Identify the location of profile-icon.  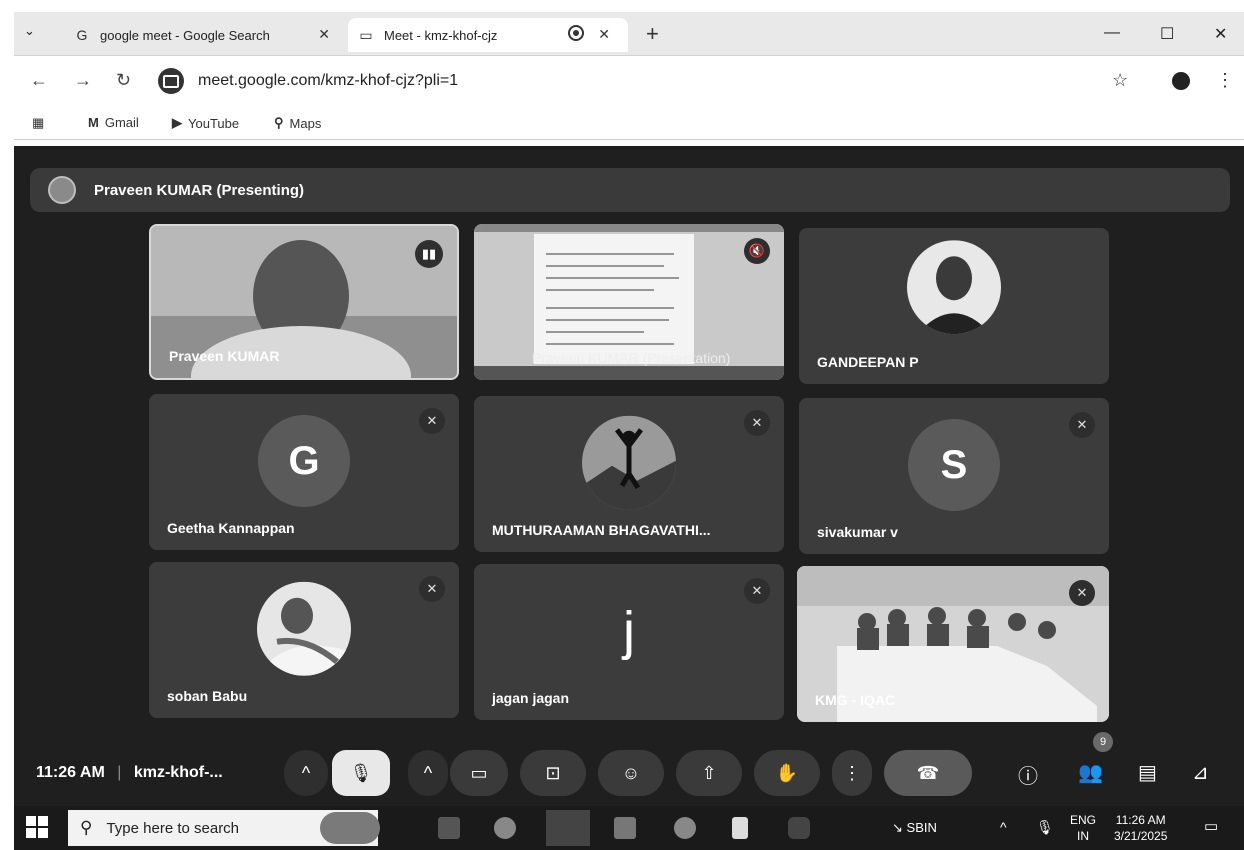
(1181, 81).